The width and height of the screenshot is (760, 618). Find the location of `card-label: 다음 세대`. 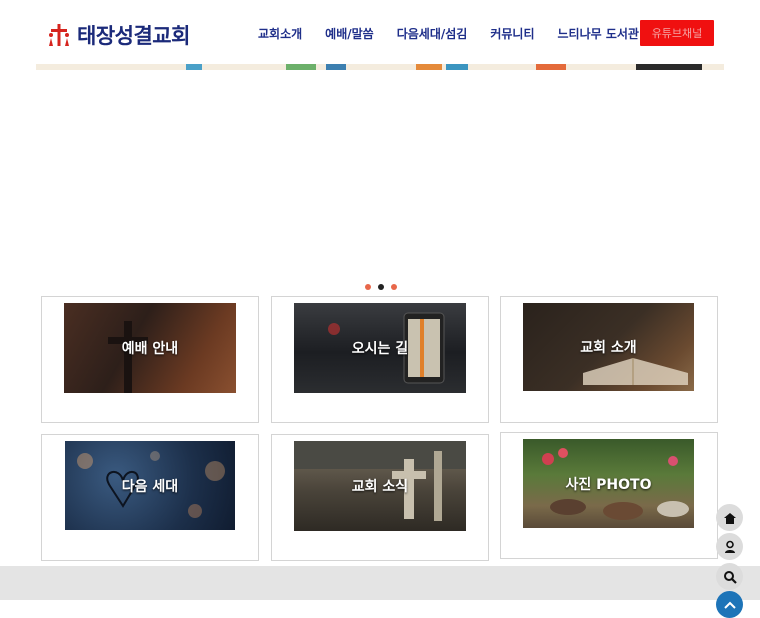

card-label: 다음 세대 is located at coordinates (150, 486).